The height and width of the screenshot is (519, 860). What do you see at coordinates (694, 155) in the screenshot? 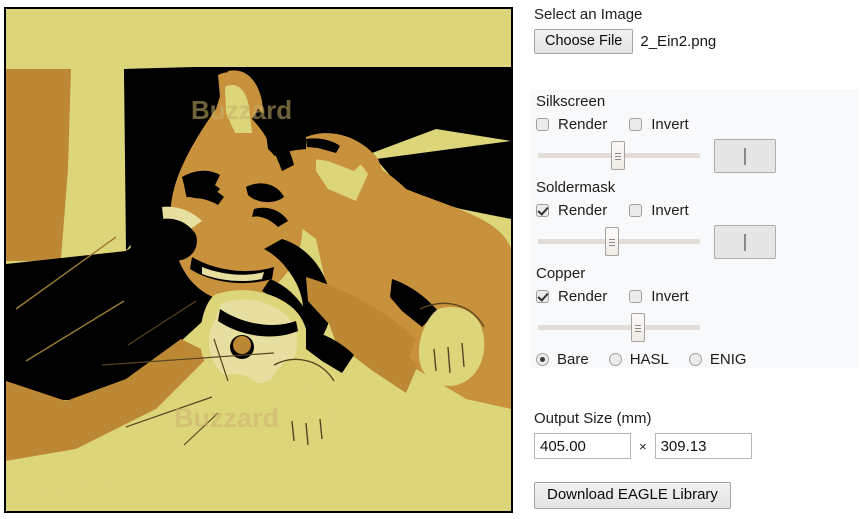
I see `silkscreen-slider-row` at bounding box center [694, 155].